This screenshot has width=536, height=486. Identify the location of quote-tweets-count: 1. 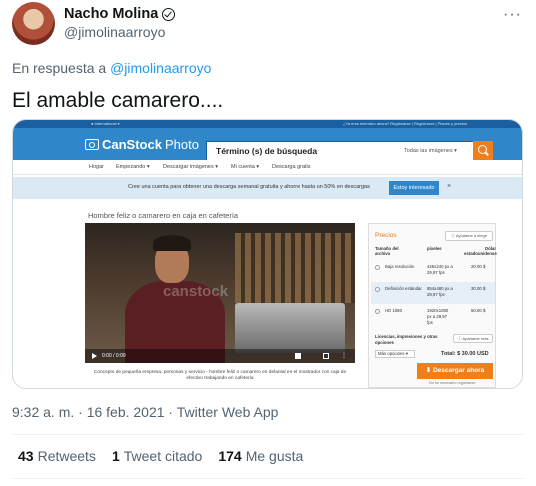
(115, 456).